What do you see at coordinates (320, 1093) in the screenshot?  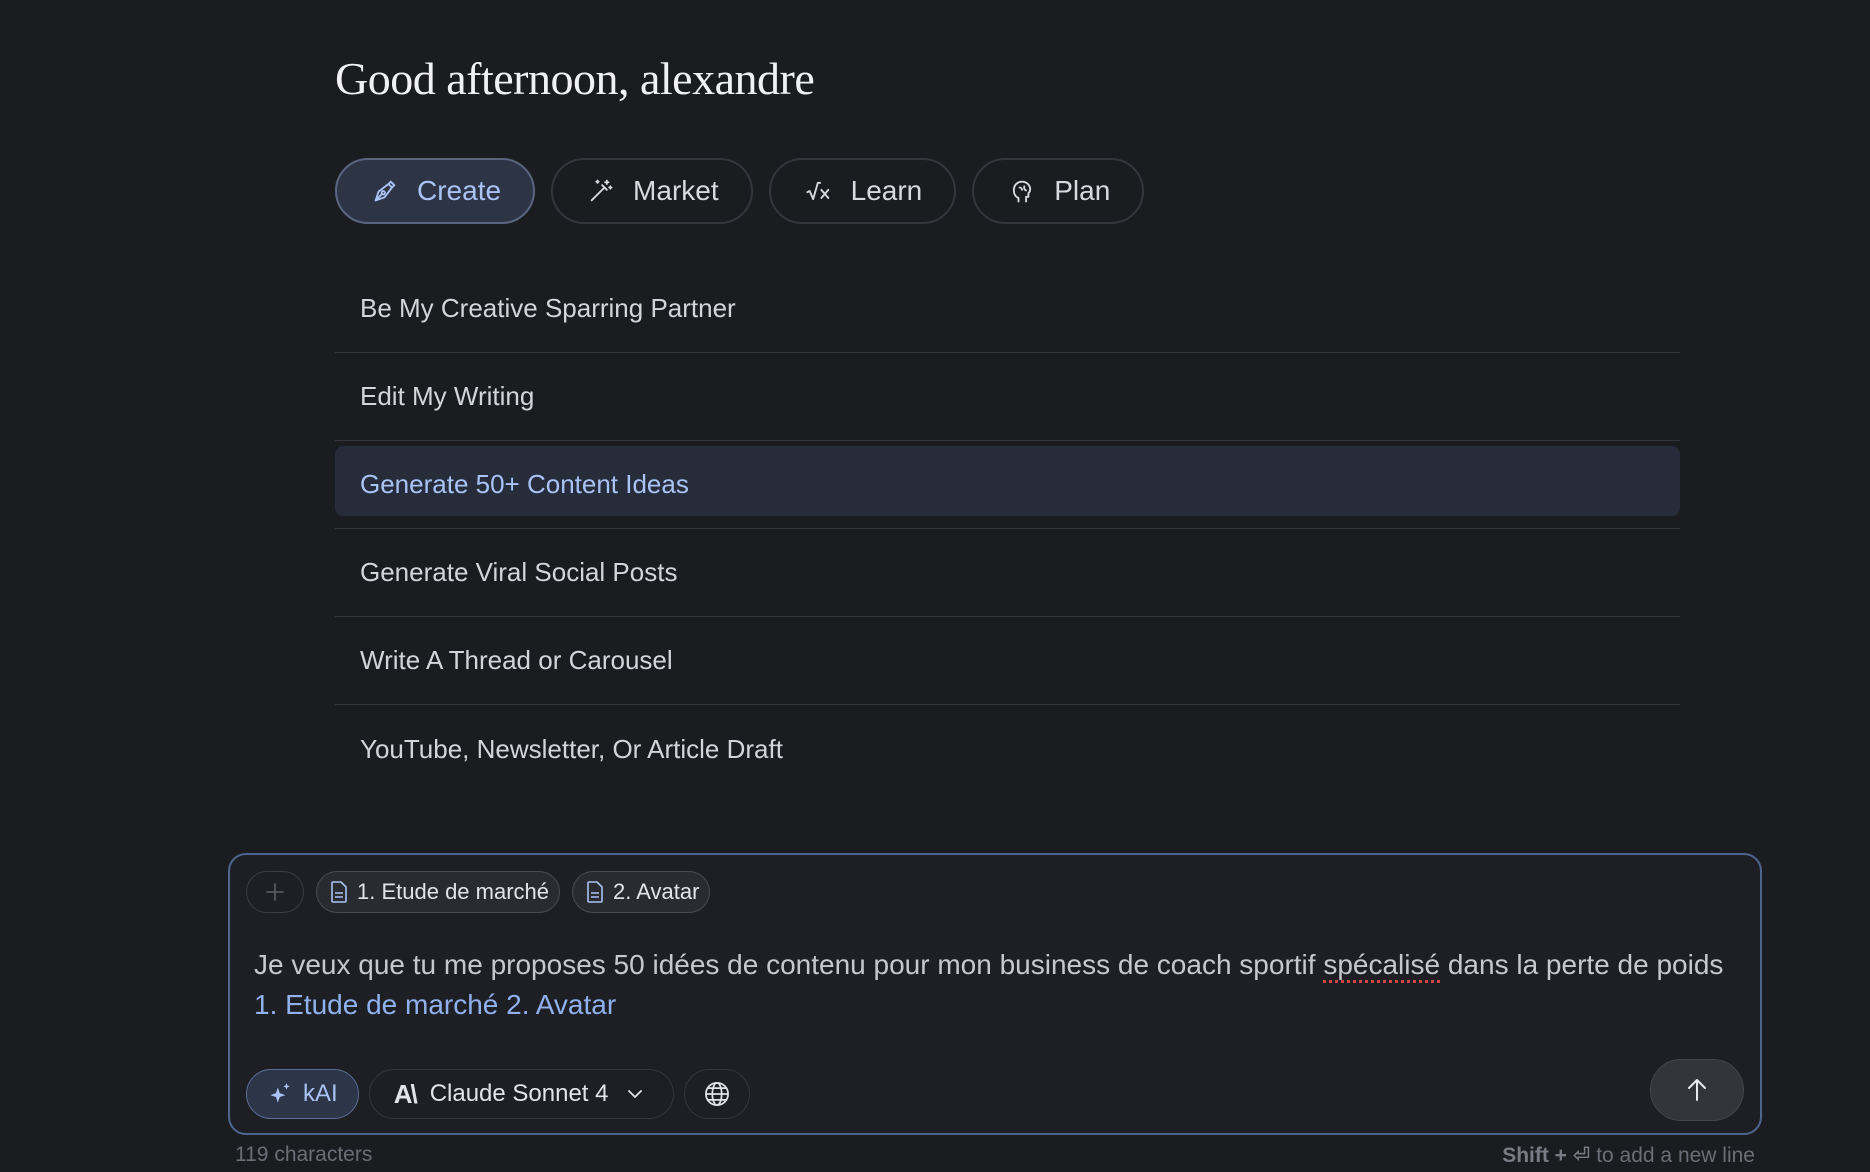 I see `kai-label: kAI` at bounding box center [320, 1093].